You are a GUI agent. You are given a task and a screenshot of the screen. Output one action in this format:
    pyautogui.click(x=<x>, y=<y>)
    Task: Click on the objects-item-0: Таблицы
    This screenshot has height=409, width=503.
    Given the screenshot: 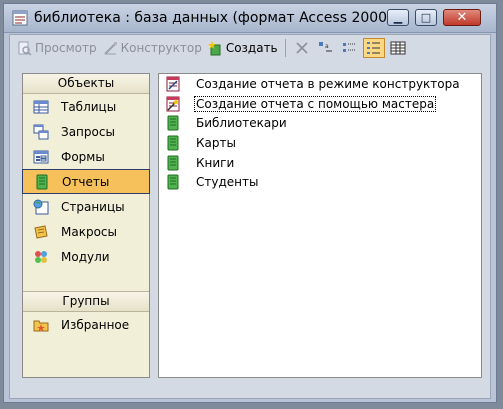 What is the action you would take?
    pyautogui.click(x=86, y=106)
    